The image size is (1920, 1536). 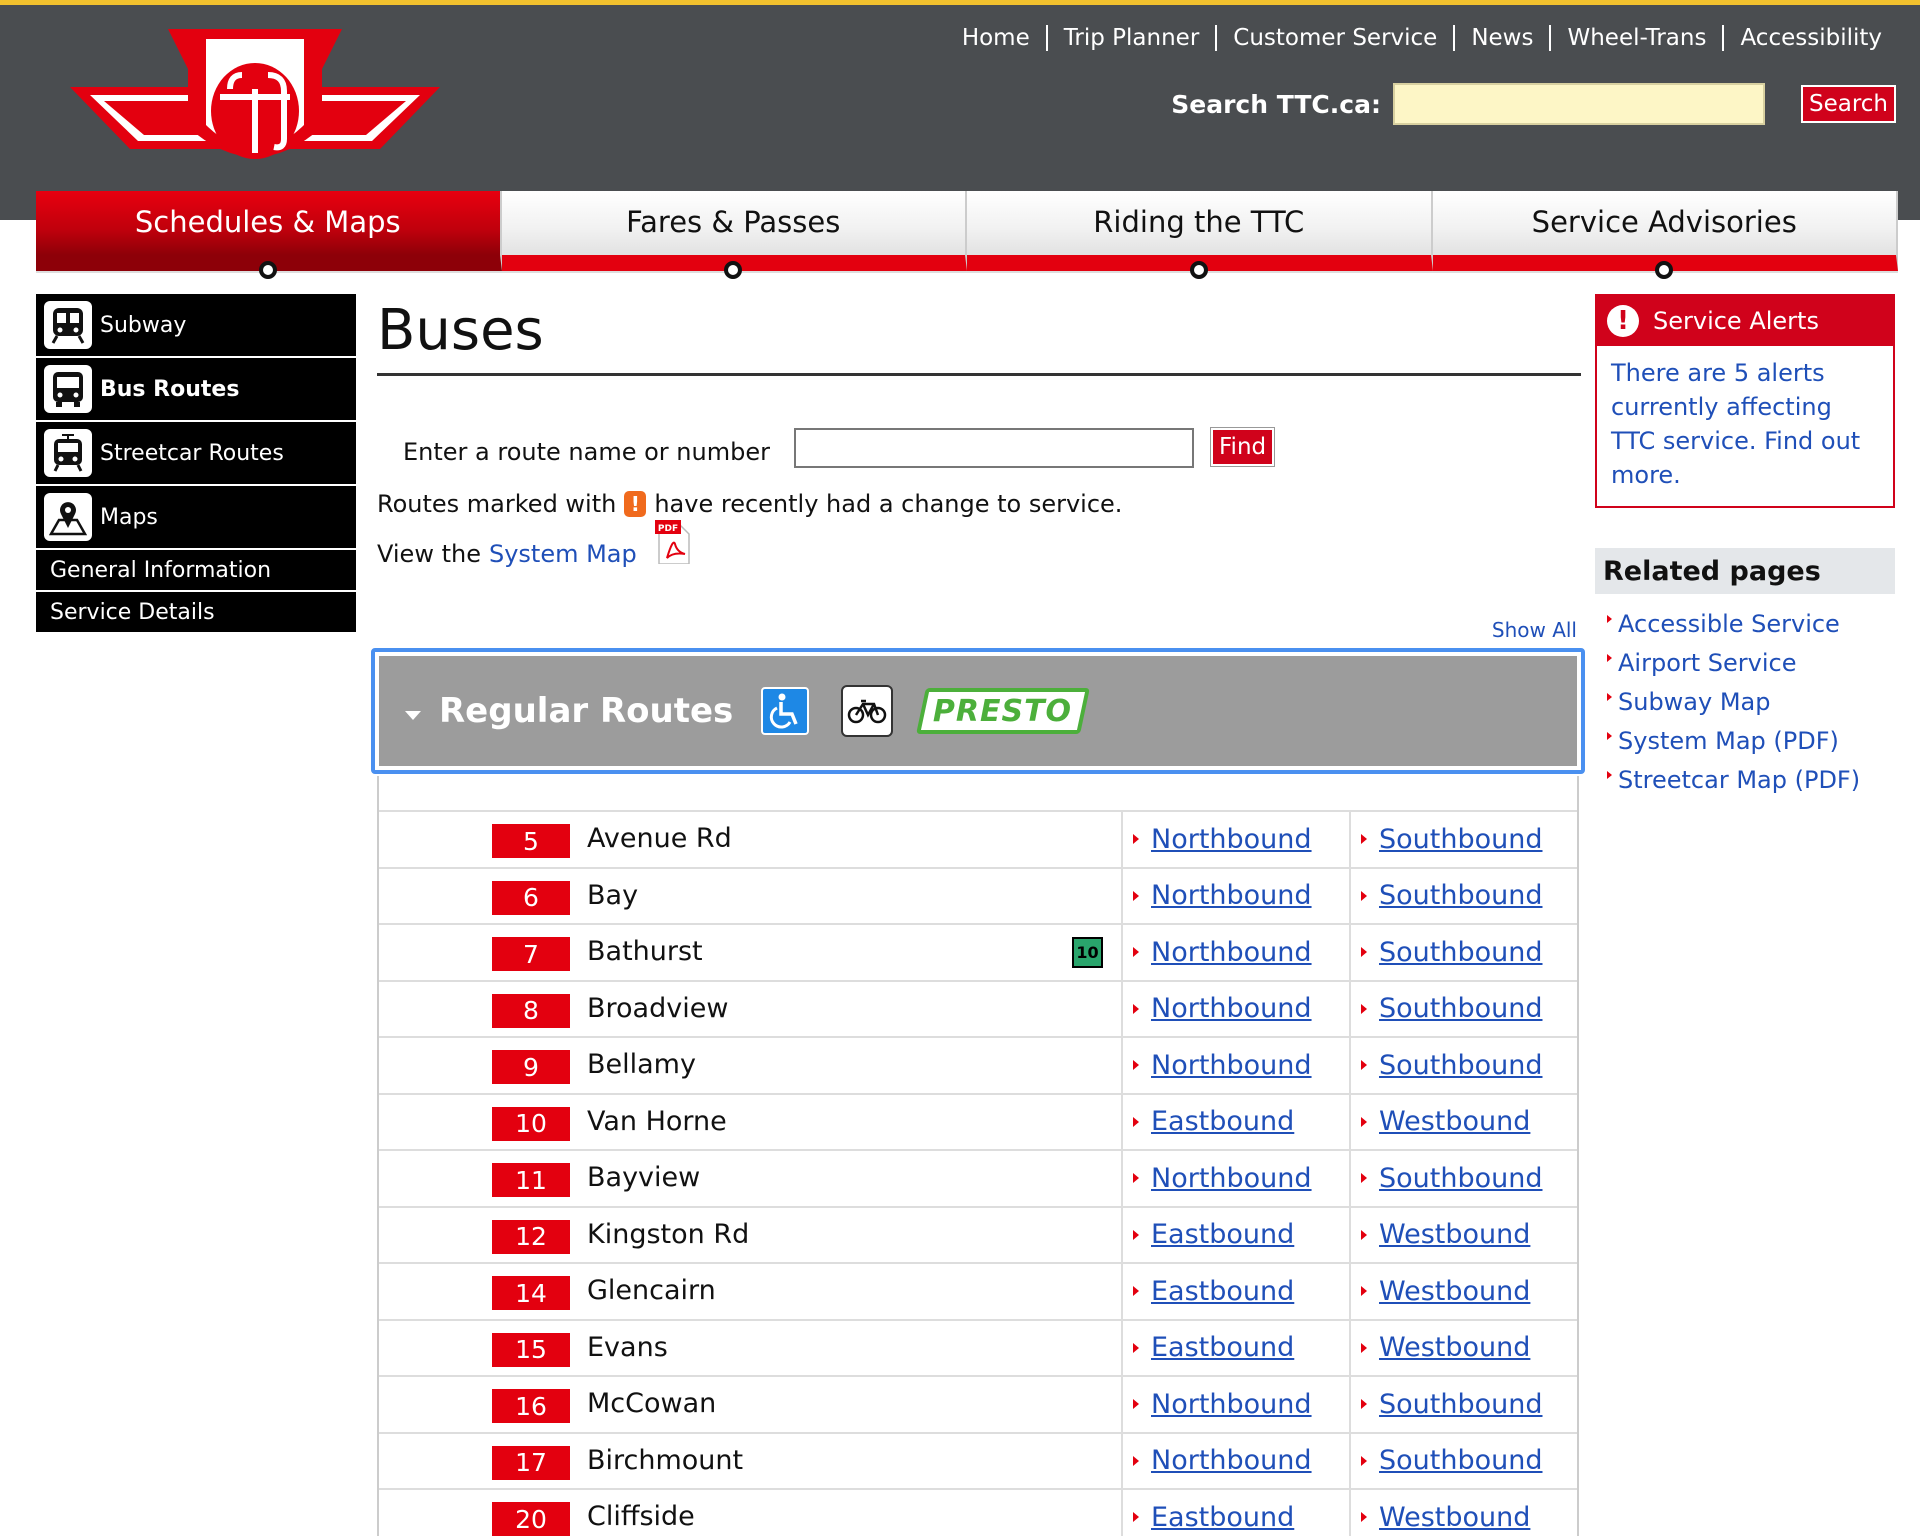 I want to click on route-number-badge: 5, so click(x=531, y=841).